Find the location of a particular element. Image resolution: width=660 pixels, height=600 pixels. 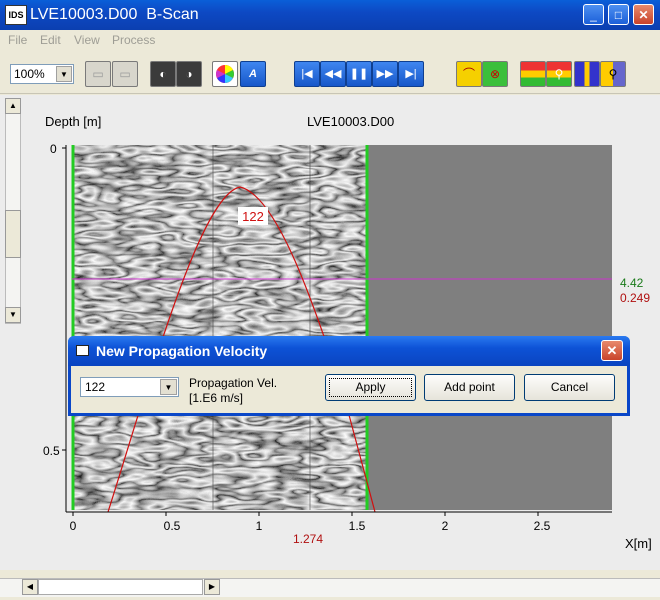

window-icon is located at coordinates (82, 350).